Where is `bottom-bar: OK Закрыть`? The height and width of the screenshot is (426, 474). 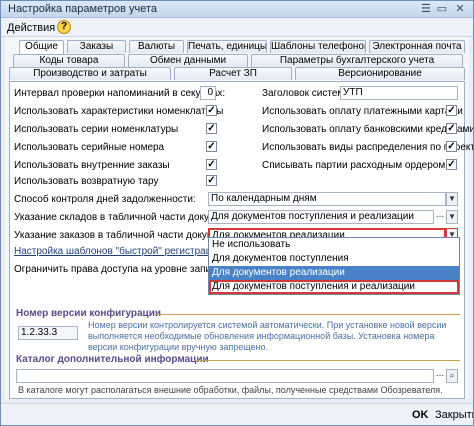
bottom-bar: OK Закрыть is located at coordinates (237, 414).